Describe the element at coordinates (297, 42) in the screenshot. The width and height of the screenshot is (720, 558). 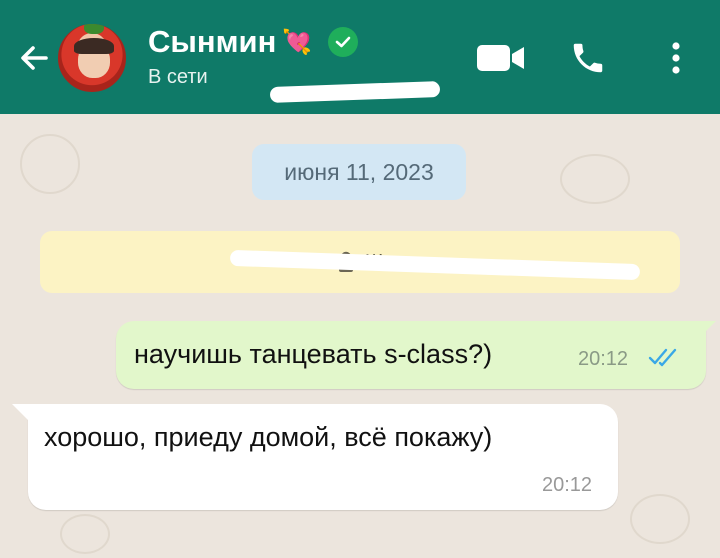
I see `heart-emoji: 💘` at that location.